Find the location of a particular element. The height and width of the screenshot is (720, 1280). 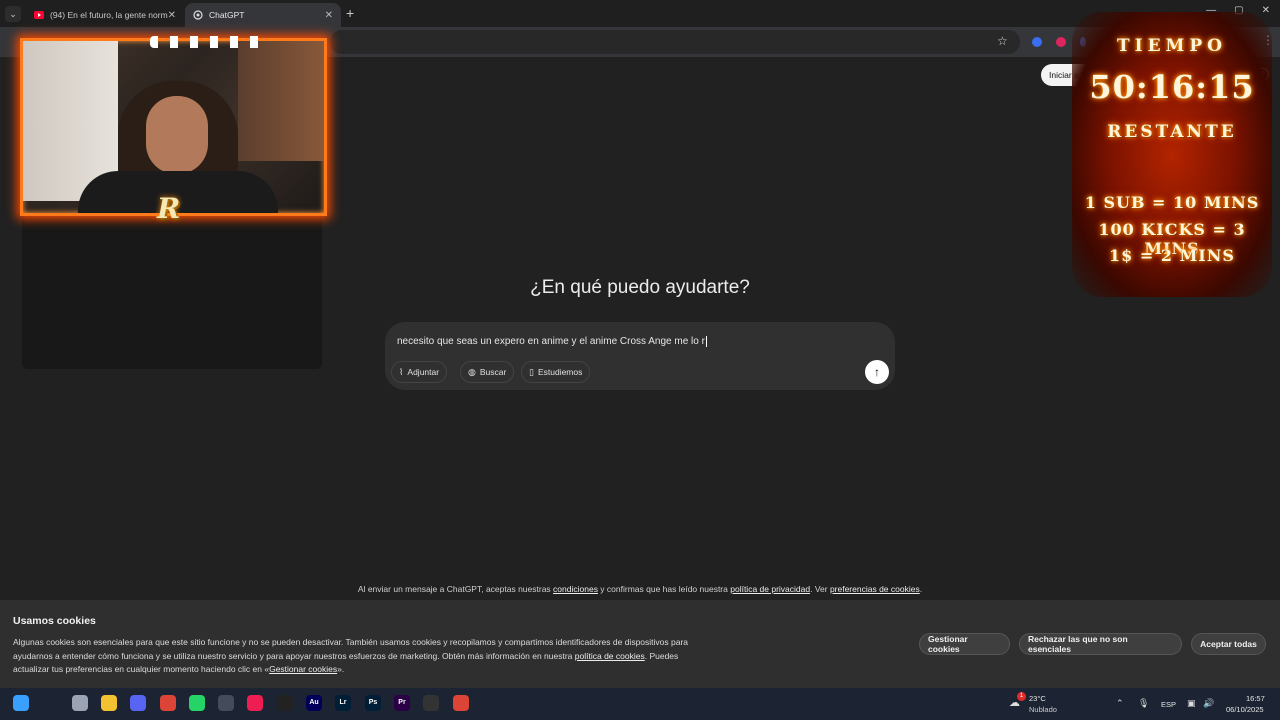

attach-button: ⌇ Adjuntar is located at coordinates (419, 372).